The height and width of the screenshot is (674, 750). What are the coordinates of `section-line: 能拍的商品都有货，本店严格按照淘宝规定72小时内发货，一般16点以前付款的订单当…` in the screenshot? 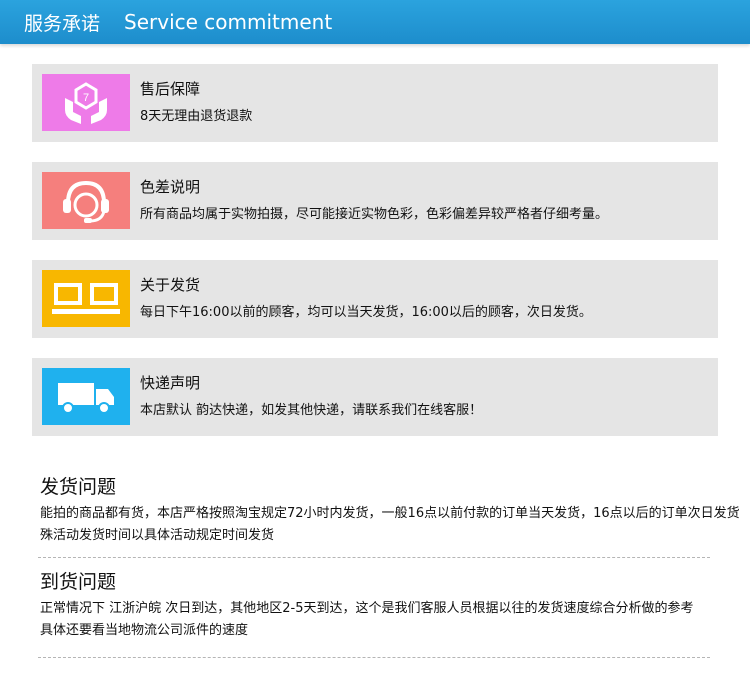 It's located at (390, 513).